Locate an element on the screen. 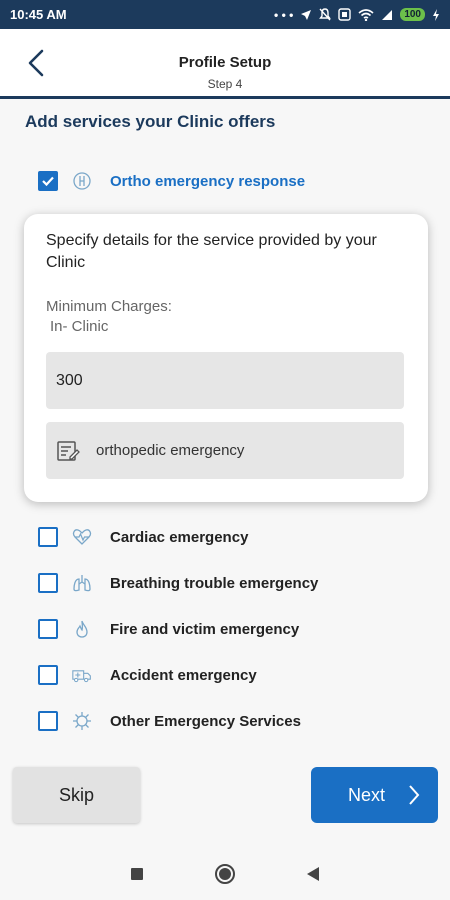 The image size is (450, 900). breathing-checkbox is located at coordinates (48, 583).